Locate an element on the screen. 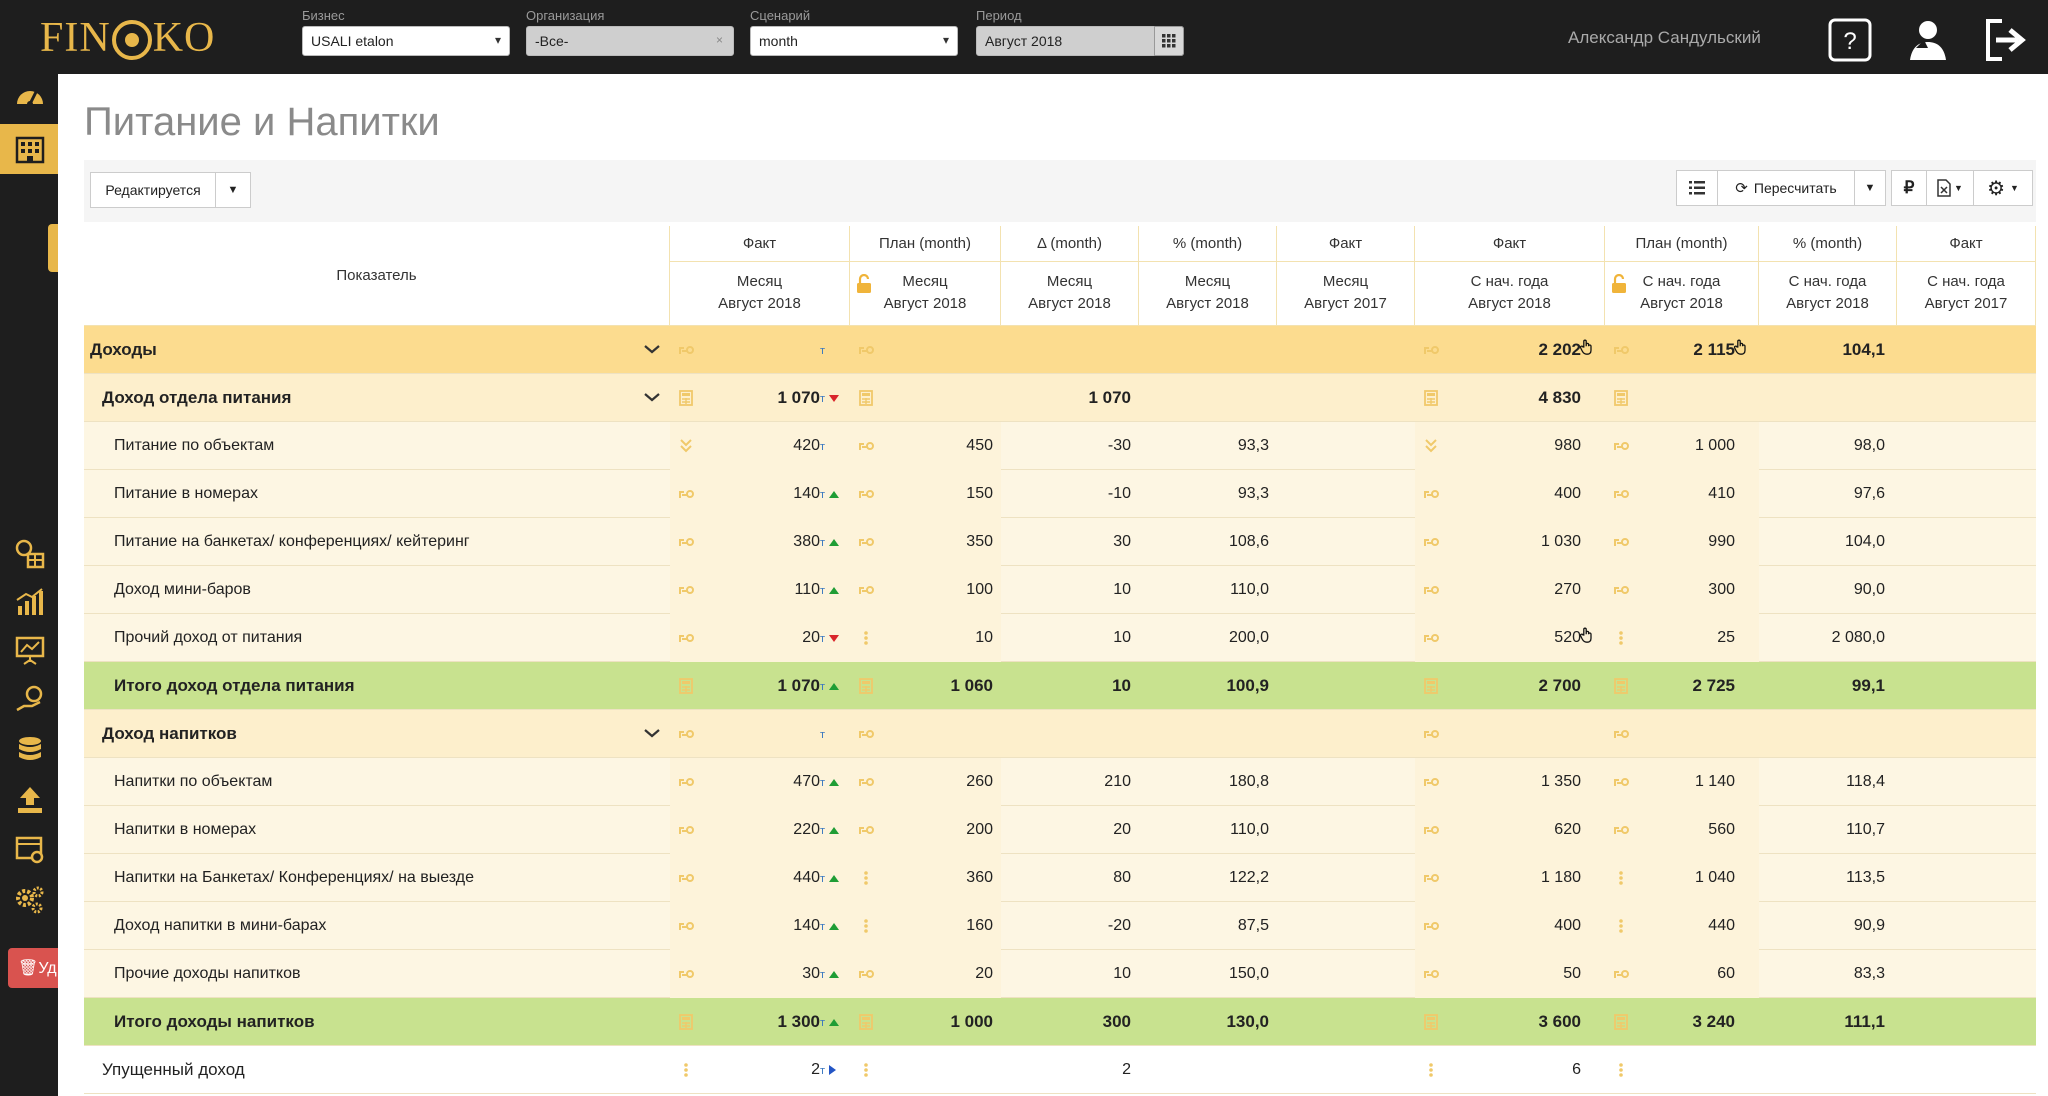 The image size is (2048, 1096). help-button: ? is located at coordinates (1850, 40).